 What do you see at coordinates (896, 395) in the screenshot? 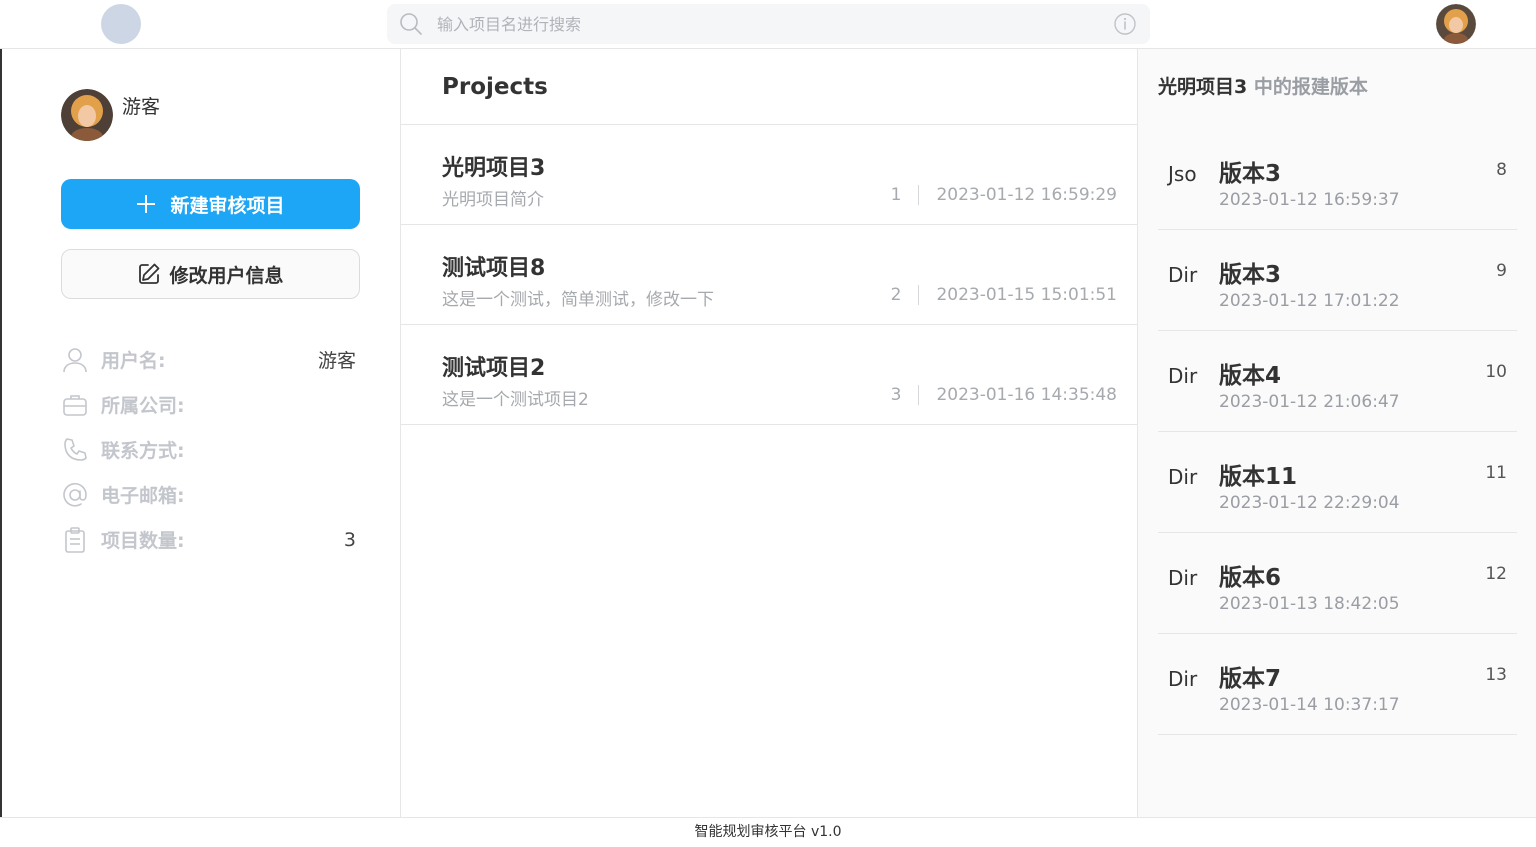
I see `project-id: 3` at bounding box center [896, 395].